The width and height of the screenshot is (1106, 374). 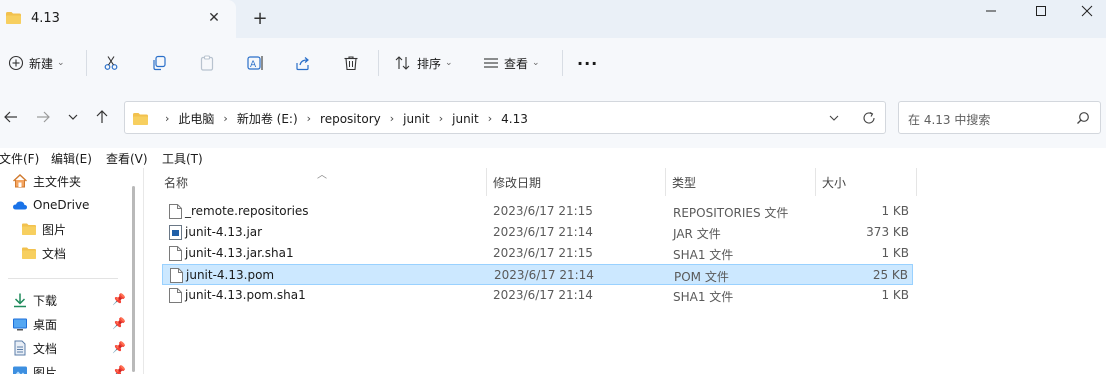 I want to click on maximize-button, so click(x=1041, y=12).